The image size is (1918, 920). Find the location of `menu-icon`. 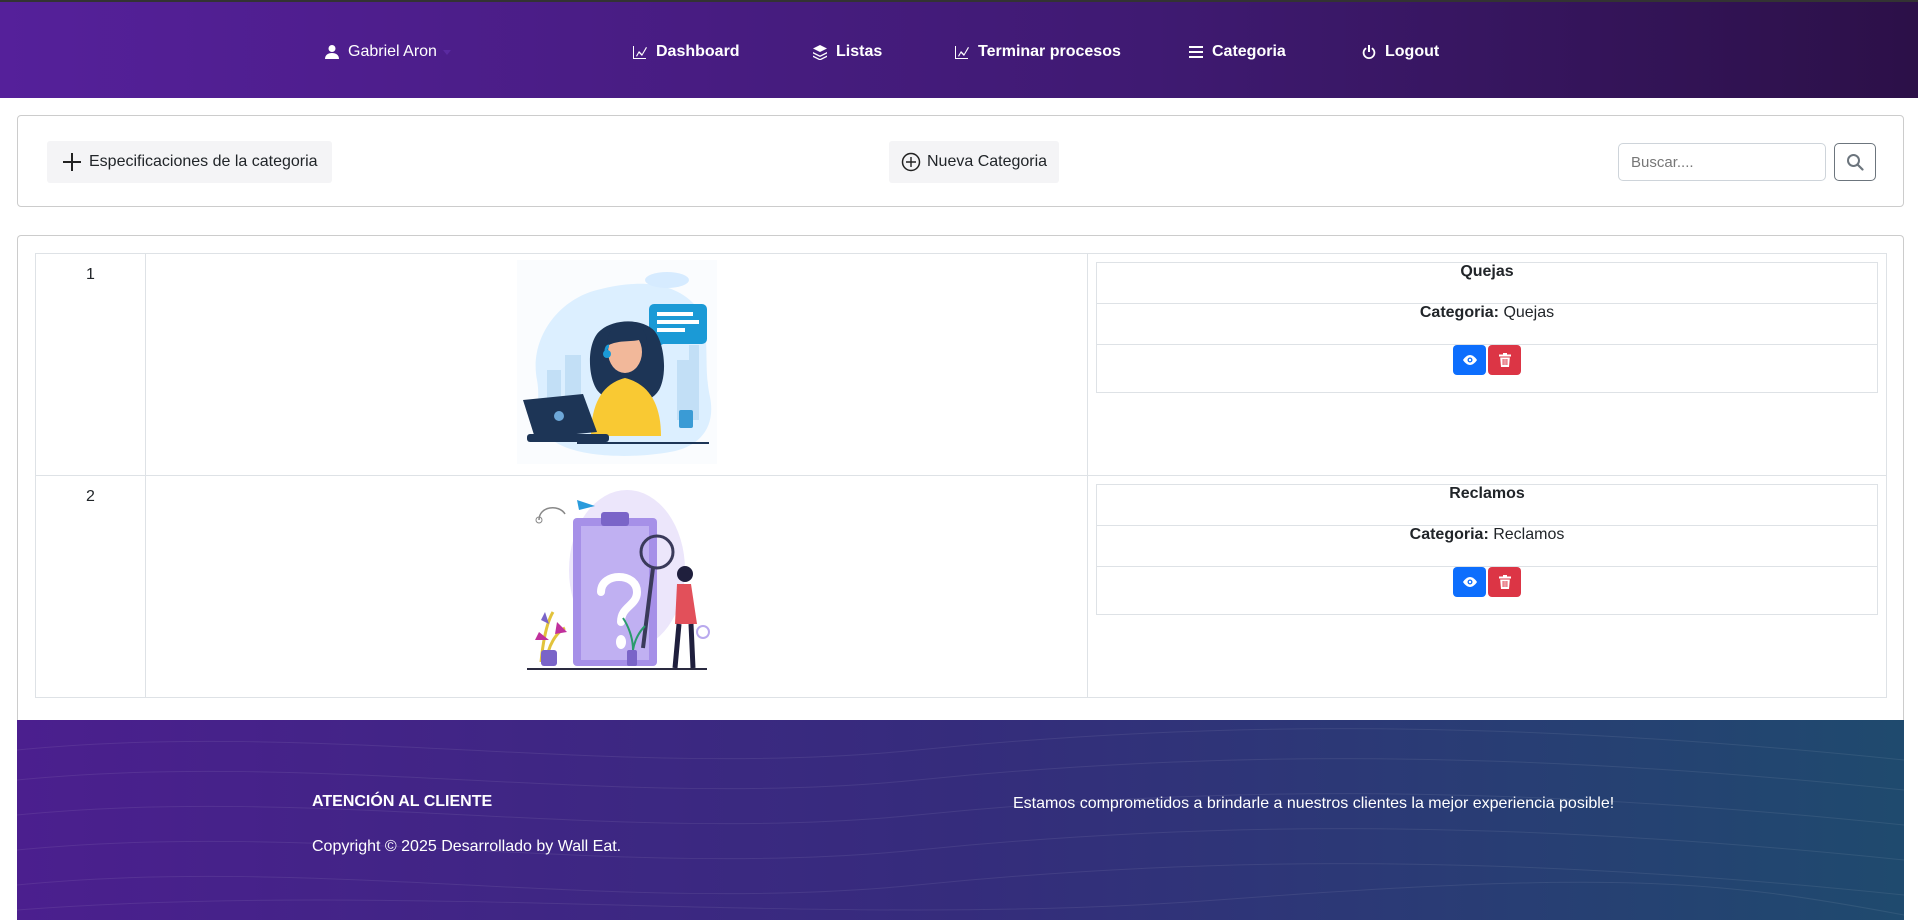

menu-icon is located at coordinates (1196, 52).